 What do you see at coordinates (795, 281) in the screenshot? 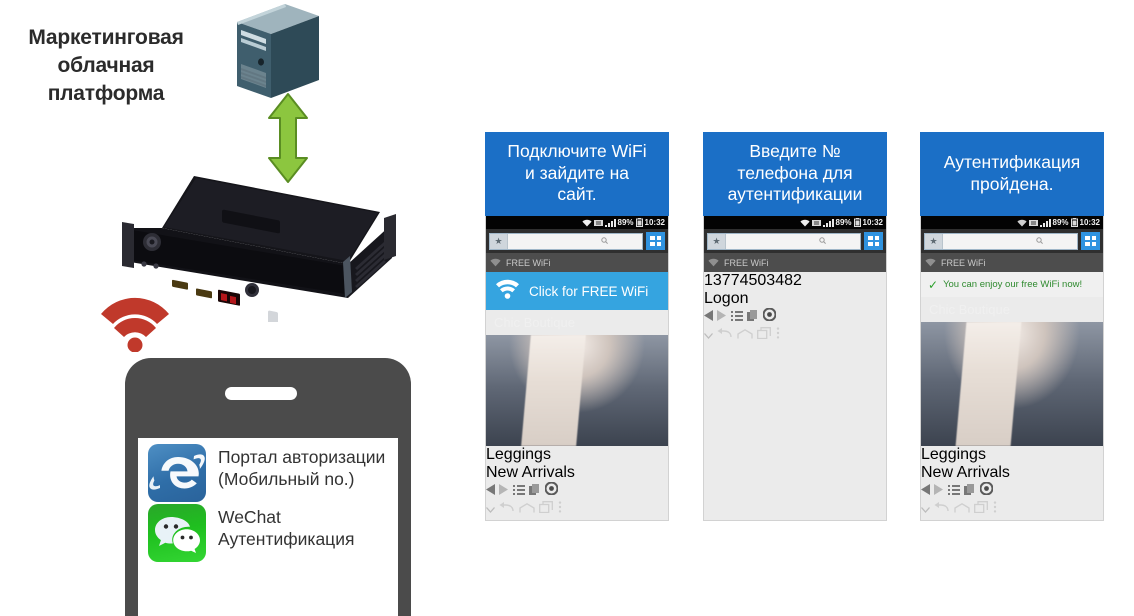
I see `phone-number-input: 13774503482` at bounding box center [795, 281].